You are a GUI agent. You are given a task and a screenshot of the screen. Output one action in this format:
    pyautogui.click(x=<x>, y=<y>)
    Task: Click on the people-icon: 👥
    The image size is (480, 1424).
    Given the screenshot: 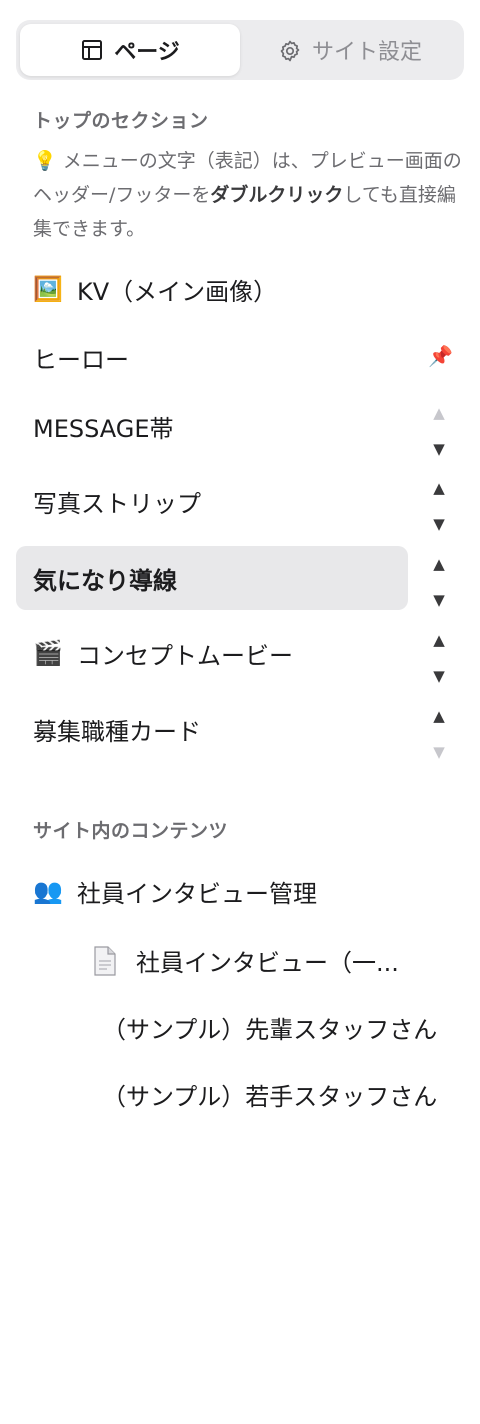 What is the action you would take?
    pyautogui.click(x=48, y=891)
    